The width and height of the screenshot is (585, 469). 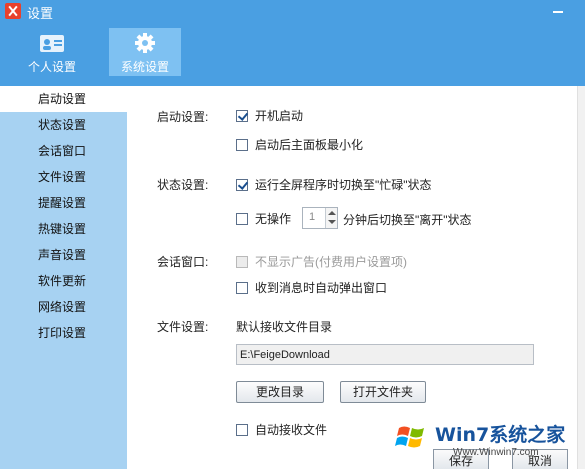 What do you see at coordinates (291, 430) in the screenshot?
I see `checkbox-label: 自动接收文件` at bounding box center [291, 430].